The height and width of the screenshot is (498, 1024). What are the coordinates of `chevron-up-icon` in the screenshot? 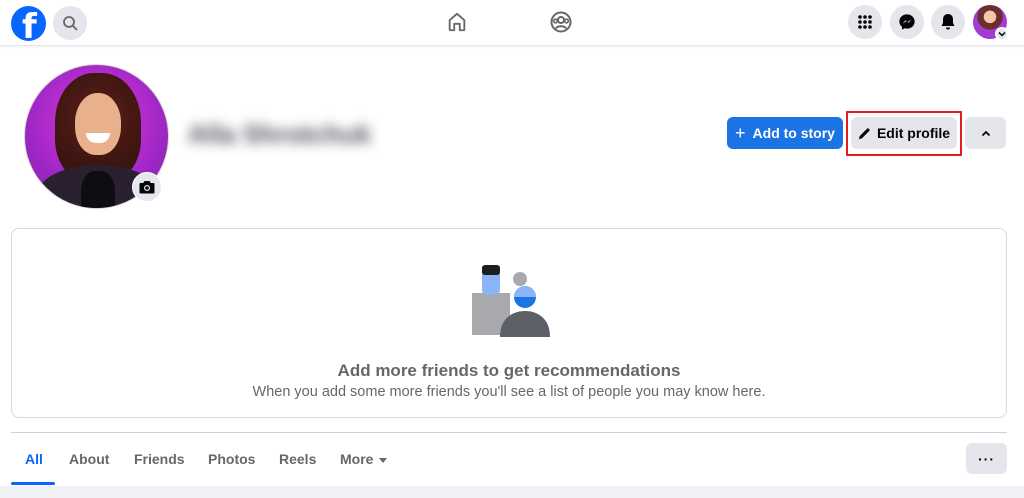 It's located at (985, 133).